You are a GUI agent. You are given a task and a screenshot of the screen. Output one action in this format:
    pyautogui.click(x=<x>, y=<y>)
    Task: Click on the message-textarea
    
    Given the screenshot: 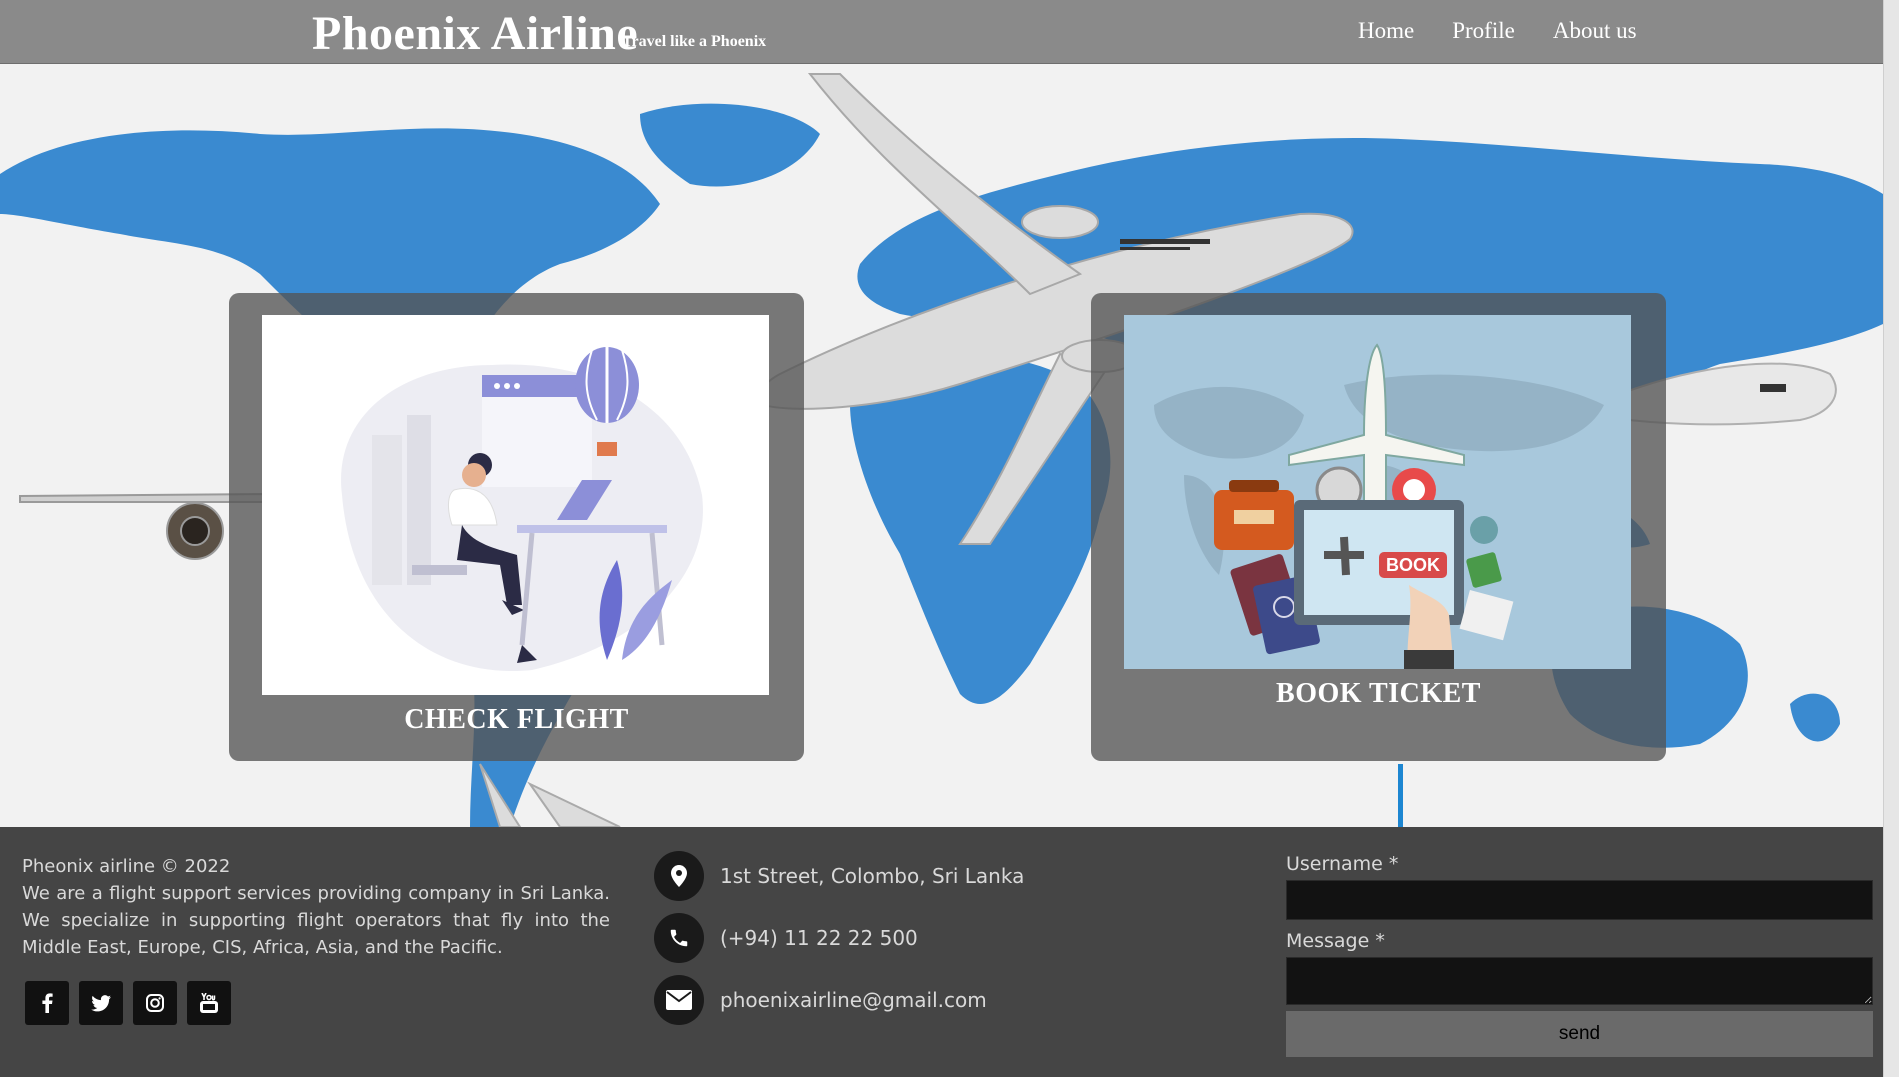 What is the action you would take?
    pyautogui.click(x=1579, y=981)
    